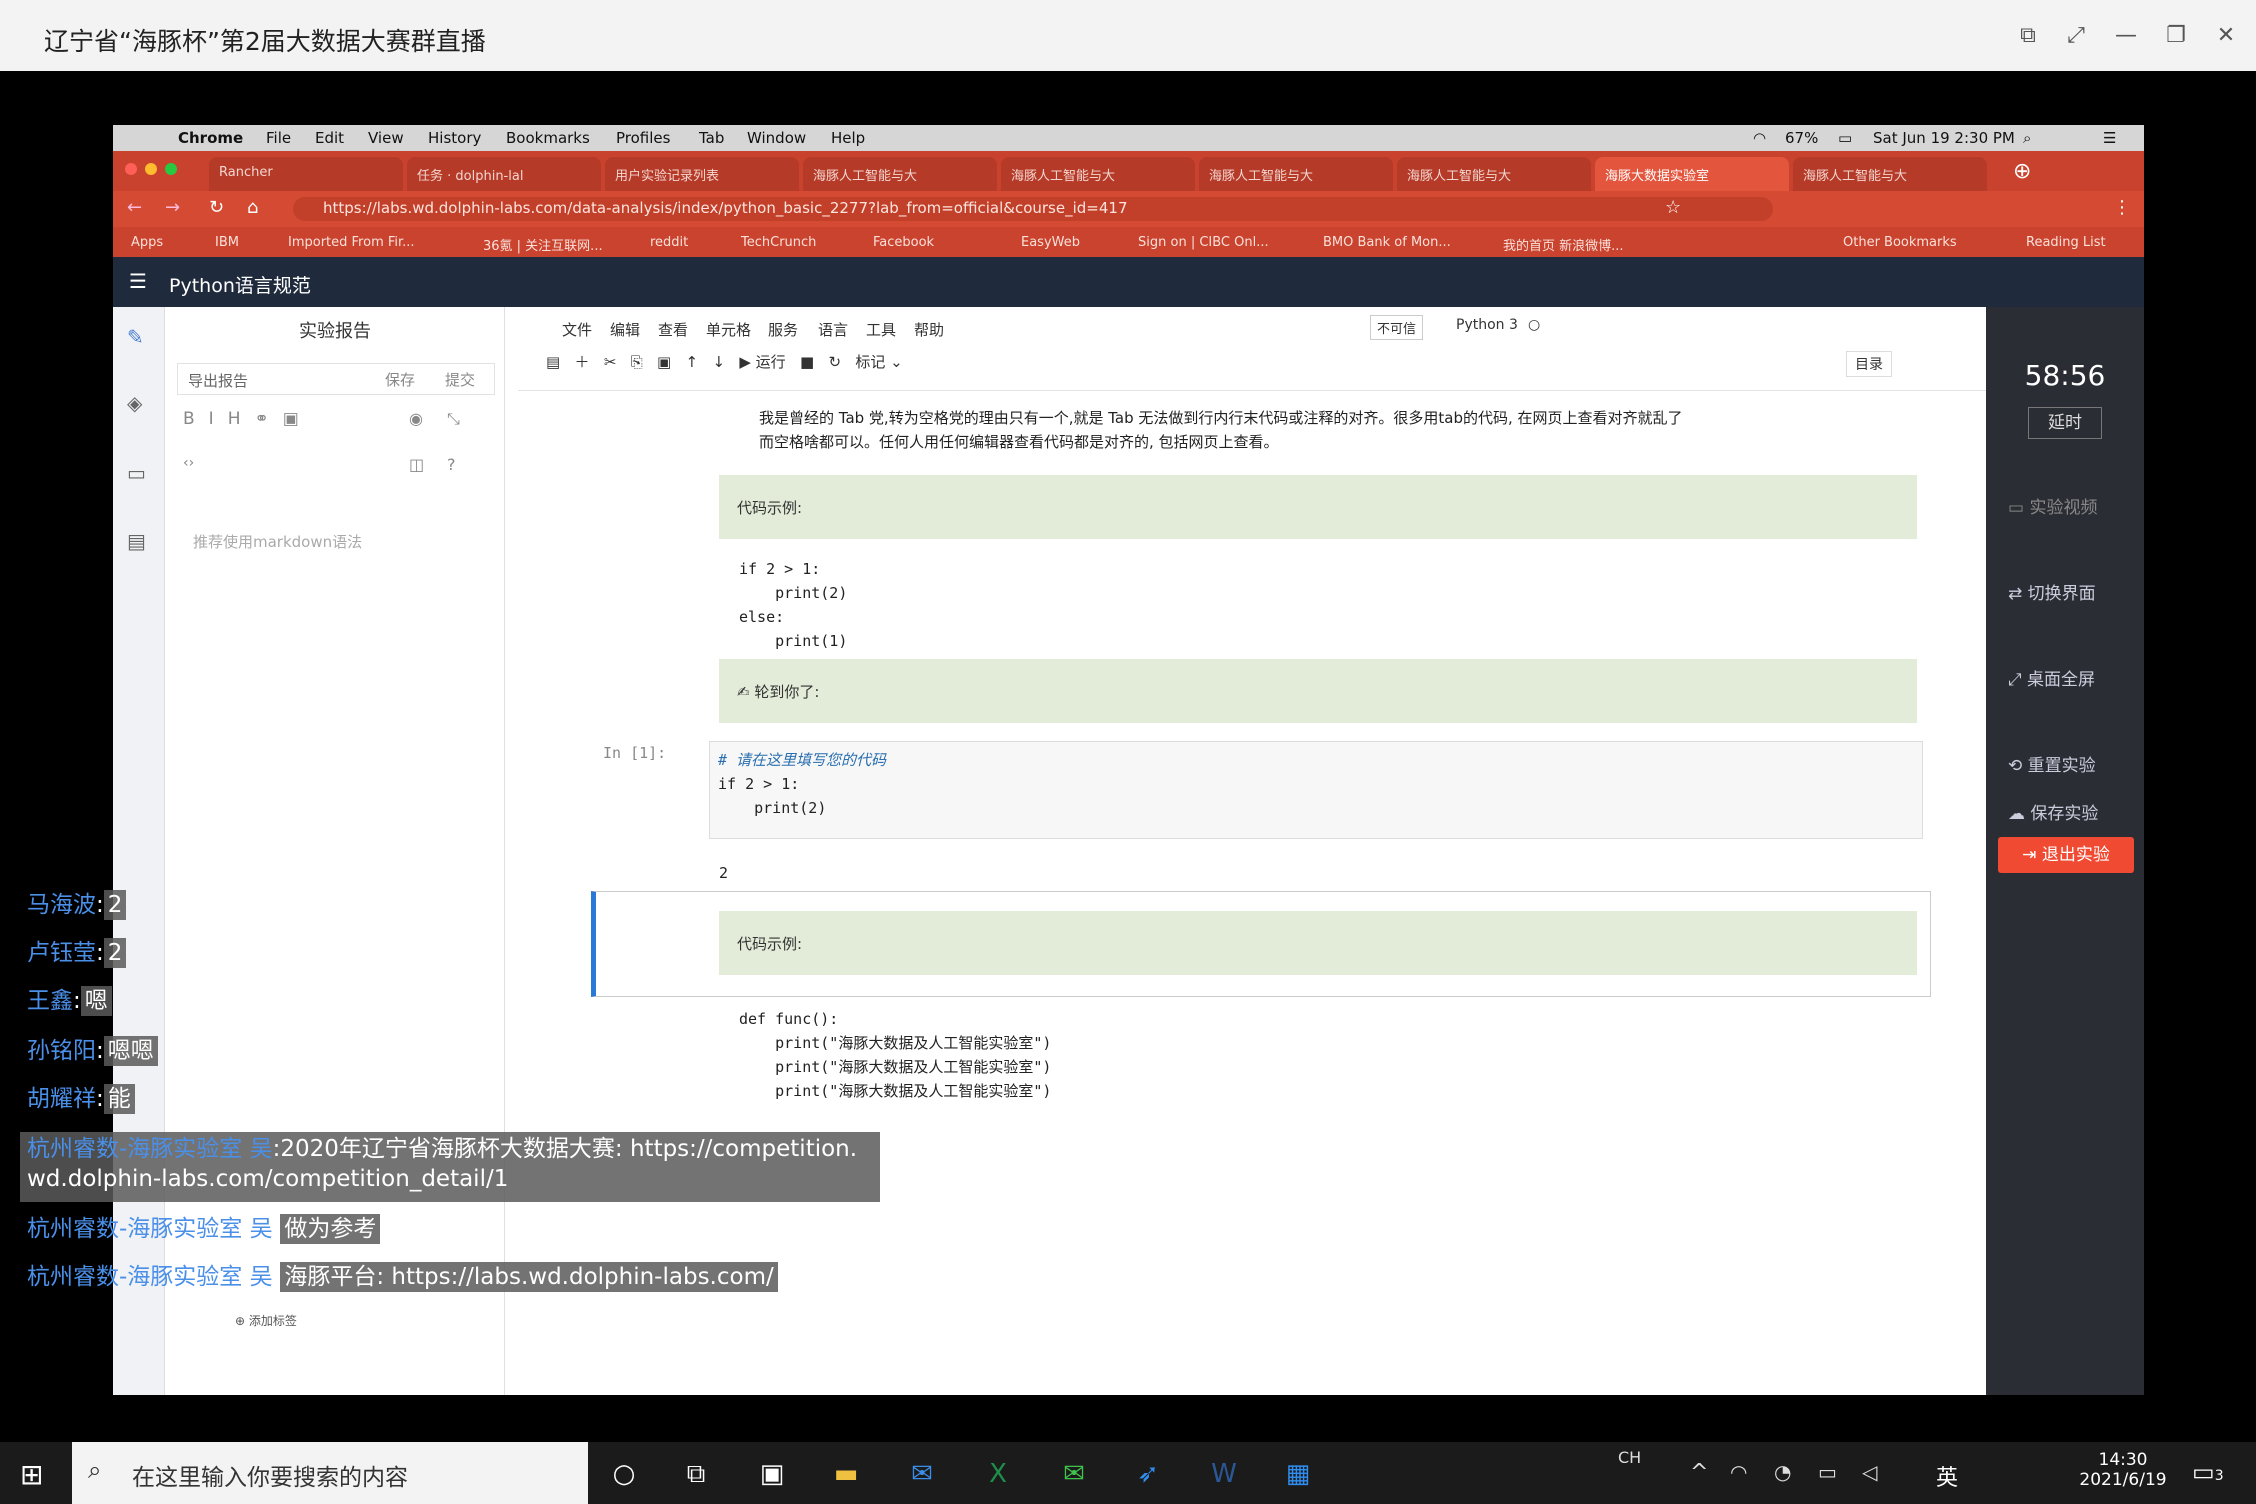 This screenshot has width=2256, height=1504. I want to click on restore-icon: ❐, so click(2176, 36).